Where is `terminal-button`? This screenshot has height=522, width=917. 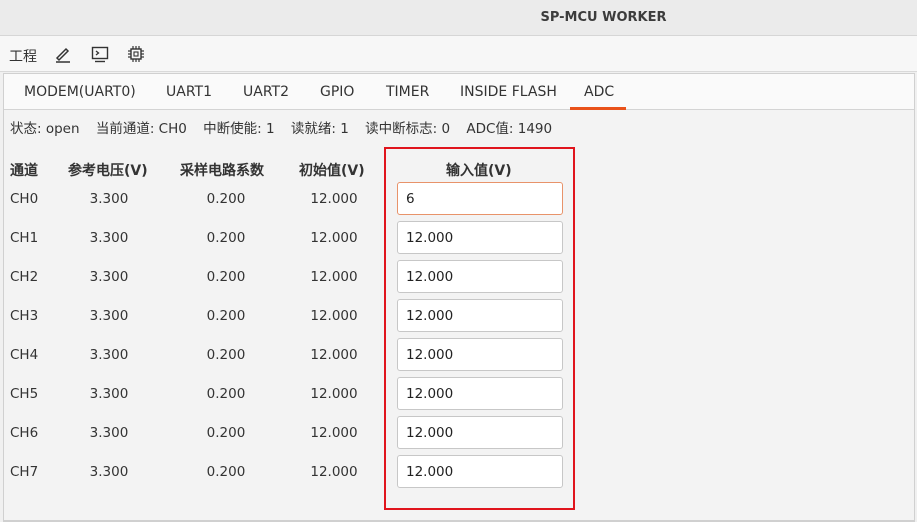
terminal-button is located at coordinates (100, 54).